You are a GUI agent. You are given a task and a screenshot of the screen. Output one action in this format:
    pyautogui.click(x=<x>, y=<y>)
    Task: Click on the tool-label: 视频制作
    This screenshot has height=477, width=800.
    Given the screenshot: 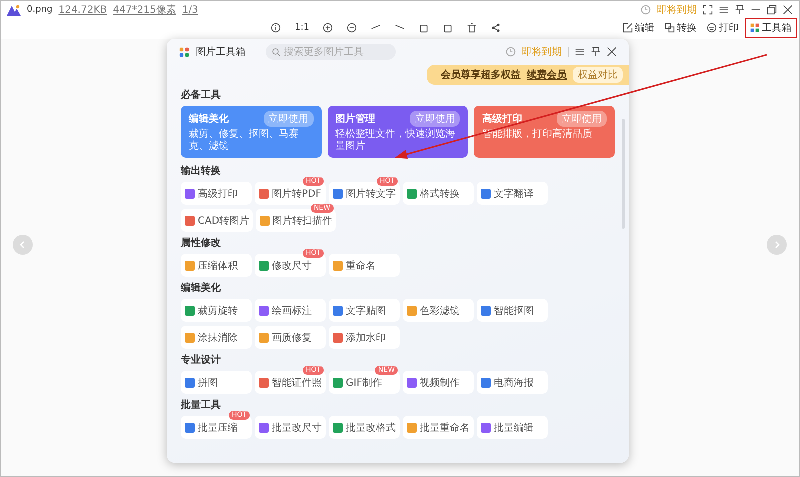 What is the action you would take?
    pyautogui.click(x=440, y=383)
    